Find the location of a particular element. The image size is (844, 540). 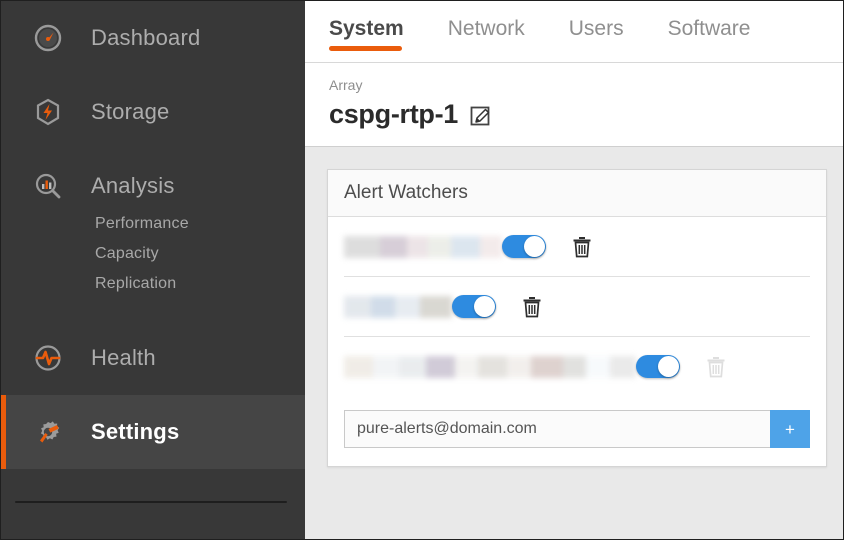

edit-pencil-square-icon is located at coordinates (481, 115).